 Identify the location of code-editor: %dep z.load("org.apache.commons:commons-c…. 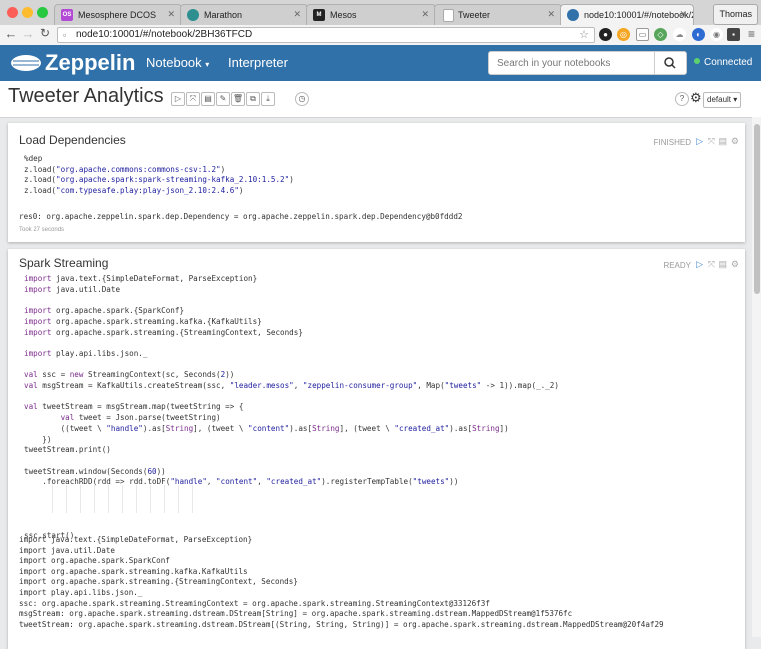
(159, 175).